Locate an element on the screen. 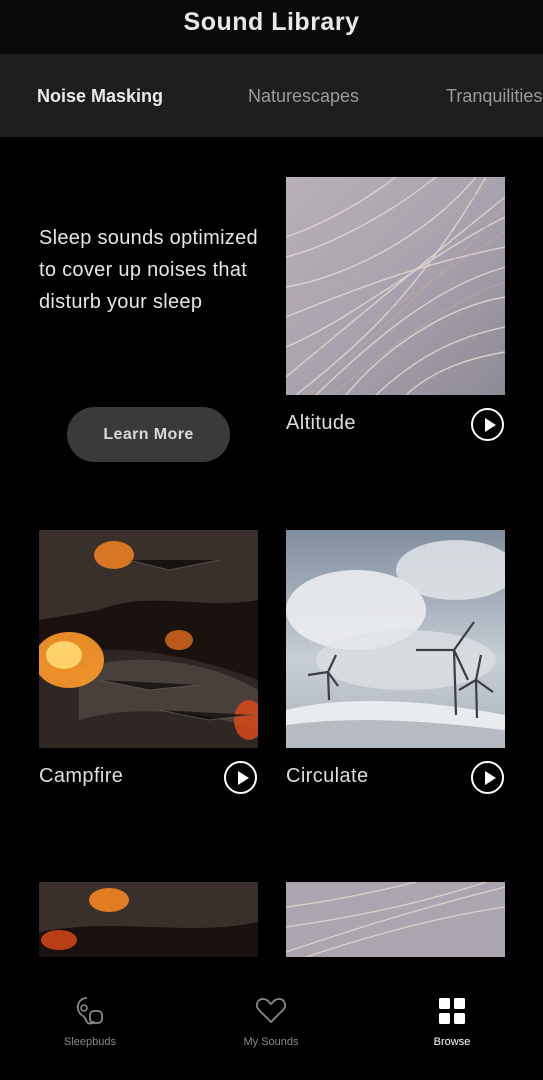 The image size is (543, 1080). wind-turbines-image is located at coordinates (395, 639).